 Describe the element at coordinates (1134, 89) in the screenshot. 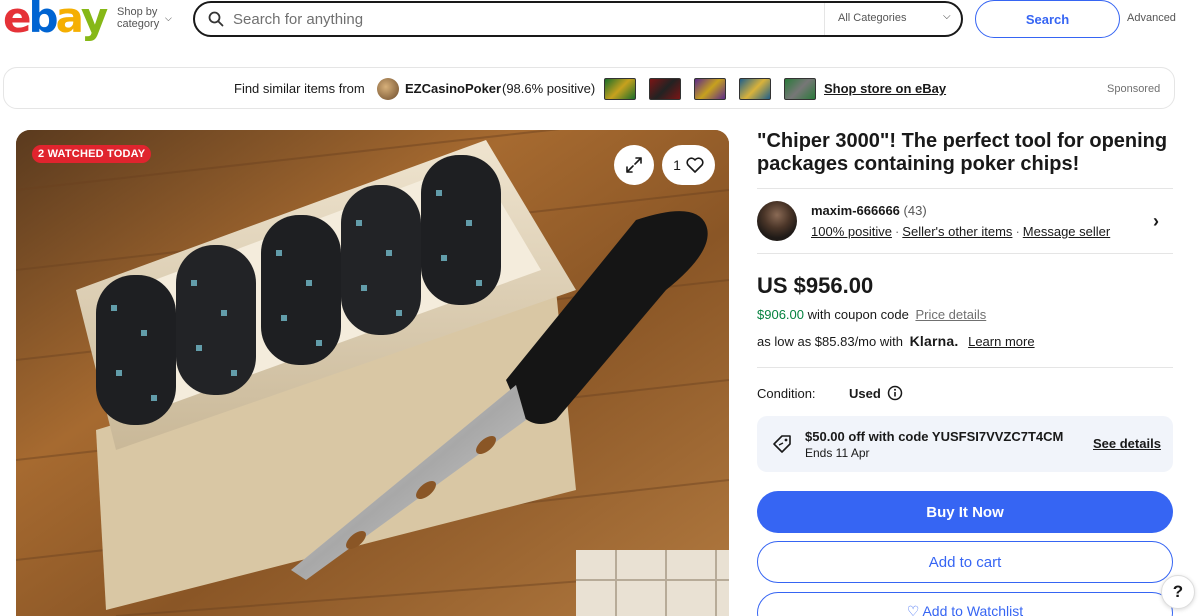

I see `sponsored-label: Sponsored` at that location.